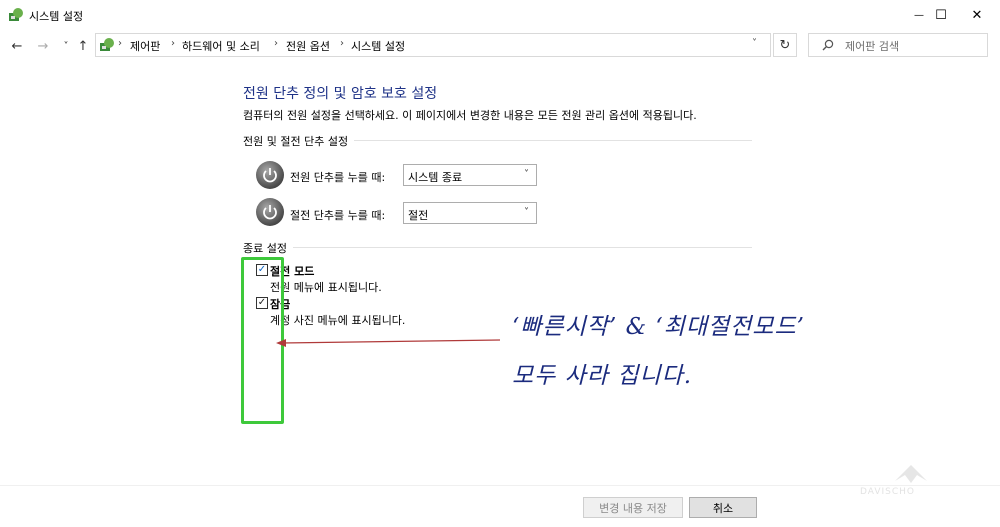 This screenshot has width=1000, height=527. What do you see at coordinates (338, 177) in the screenshot?
I see `power-button-label: 전원 단추를 누를 때:` at bounding box center [338, 177].